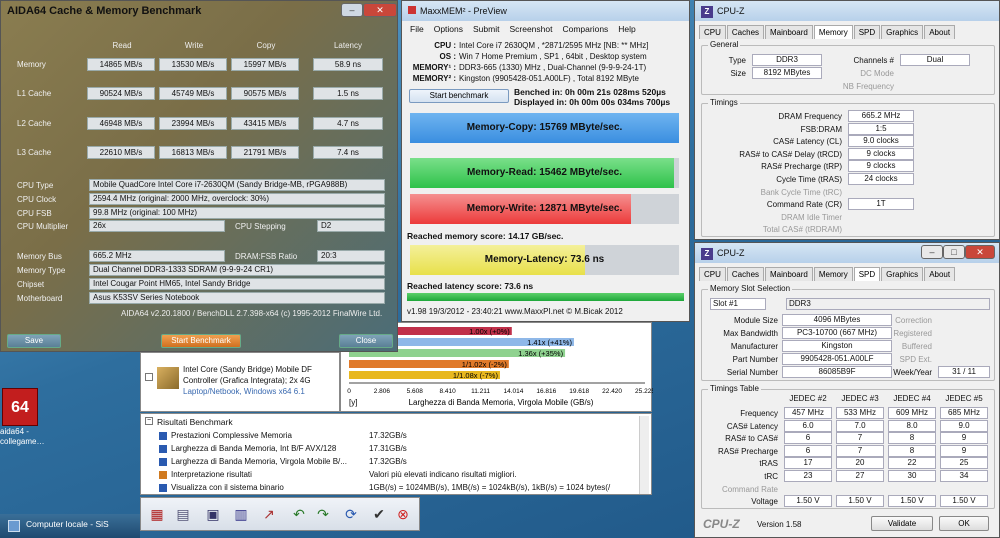  I want to click on menu-item-help: Help, so click(626, 29).